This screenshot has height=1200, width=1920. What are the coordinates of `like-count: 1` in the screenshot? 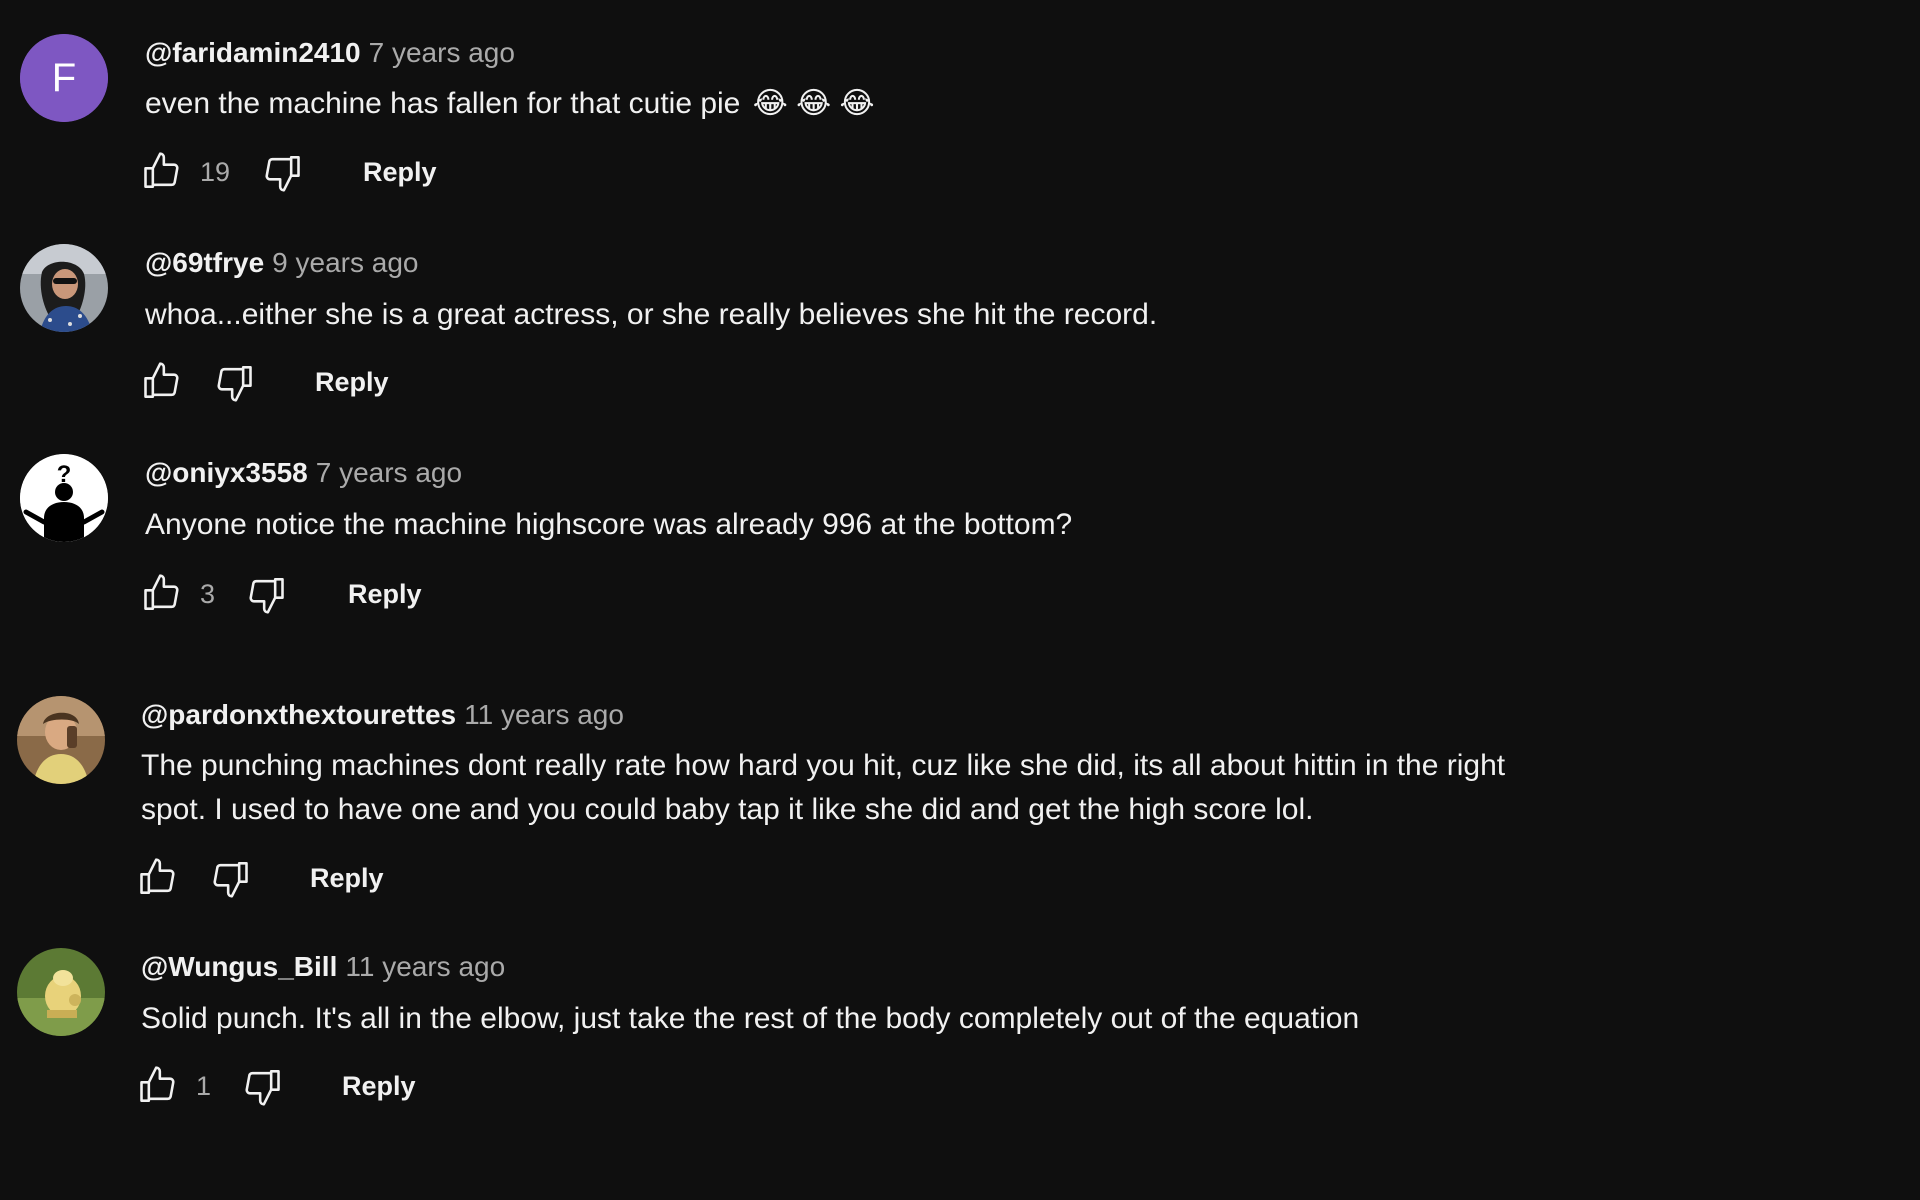 It's located at (204, 1086).